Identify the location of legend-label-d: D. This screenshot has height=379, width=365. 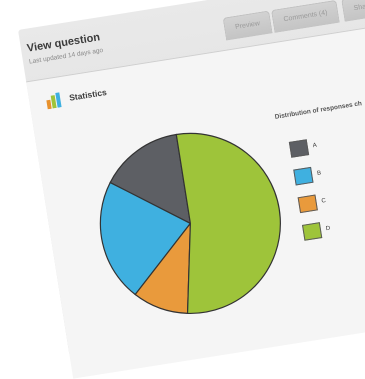
(328, 229).